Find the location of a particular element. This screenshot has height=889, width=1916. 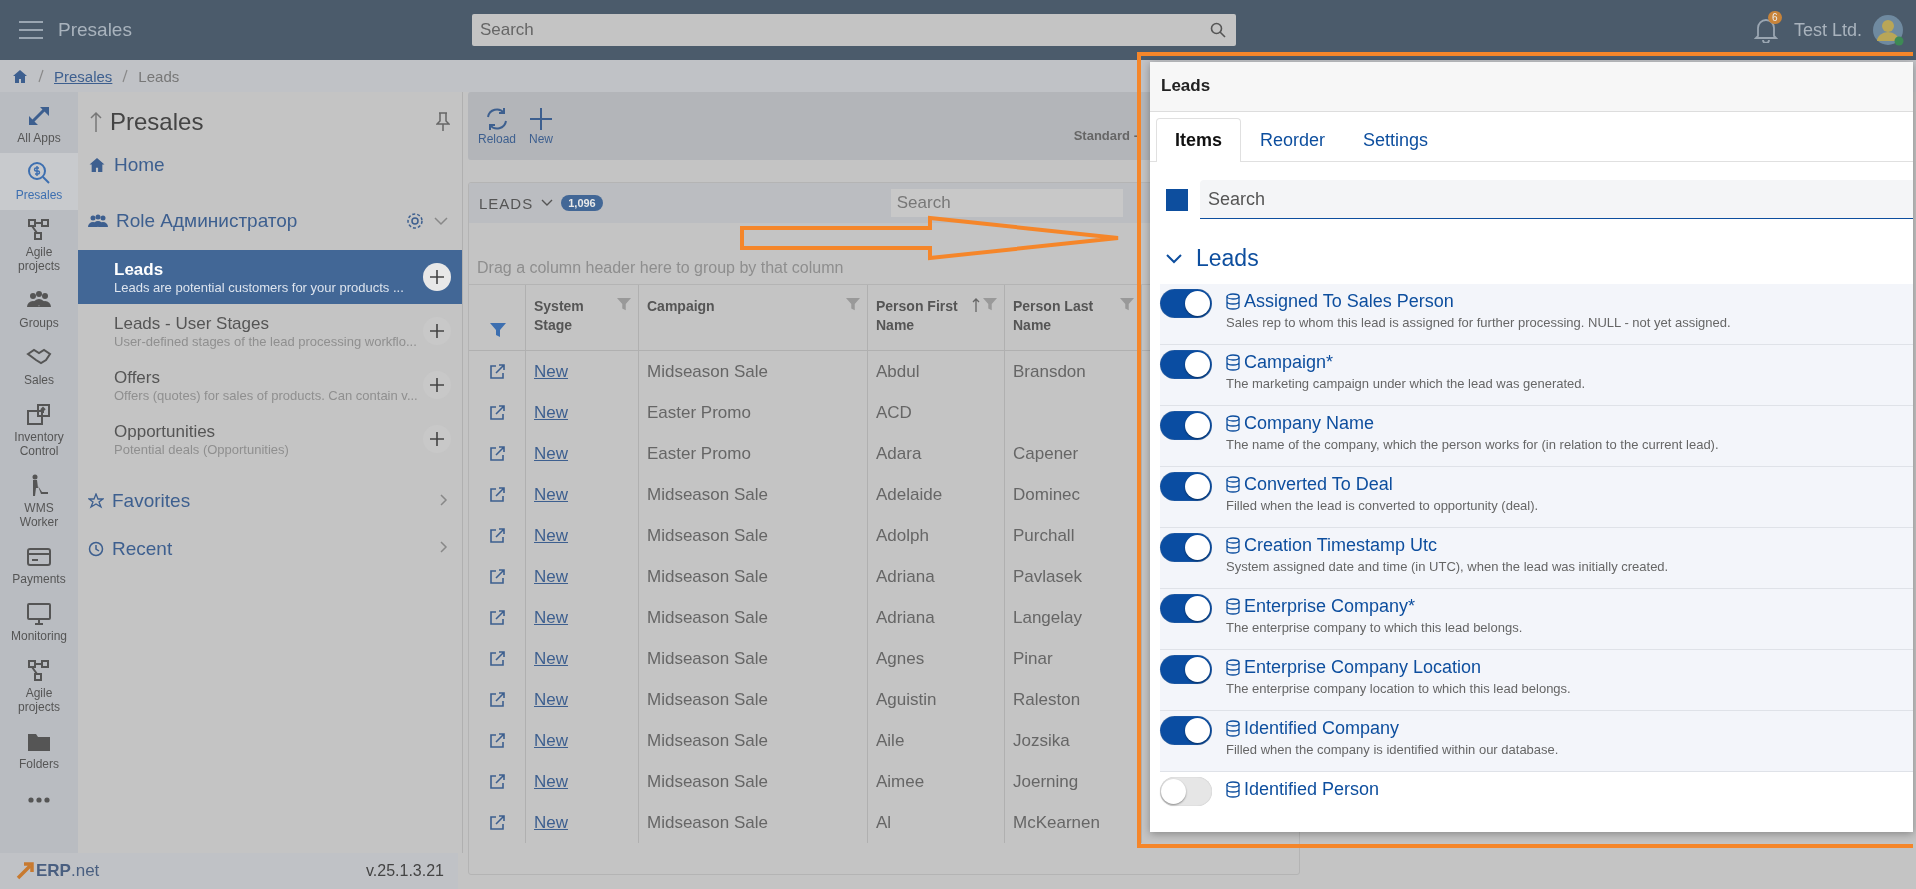

app-rail-item: Monitoring is located at coordinates (39, 622).